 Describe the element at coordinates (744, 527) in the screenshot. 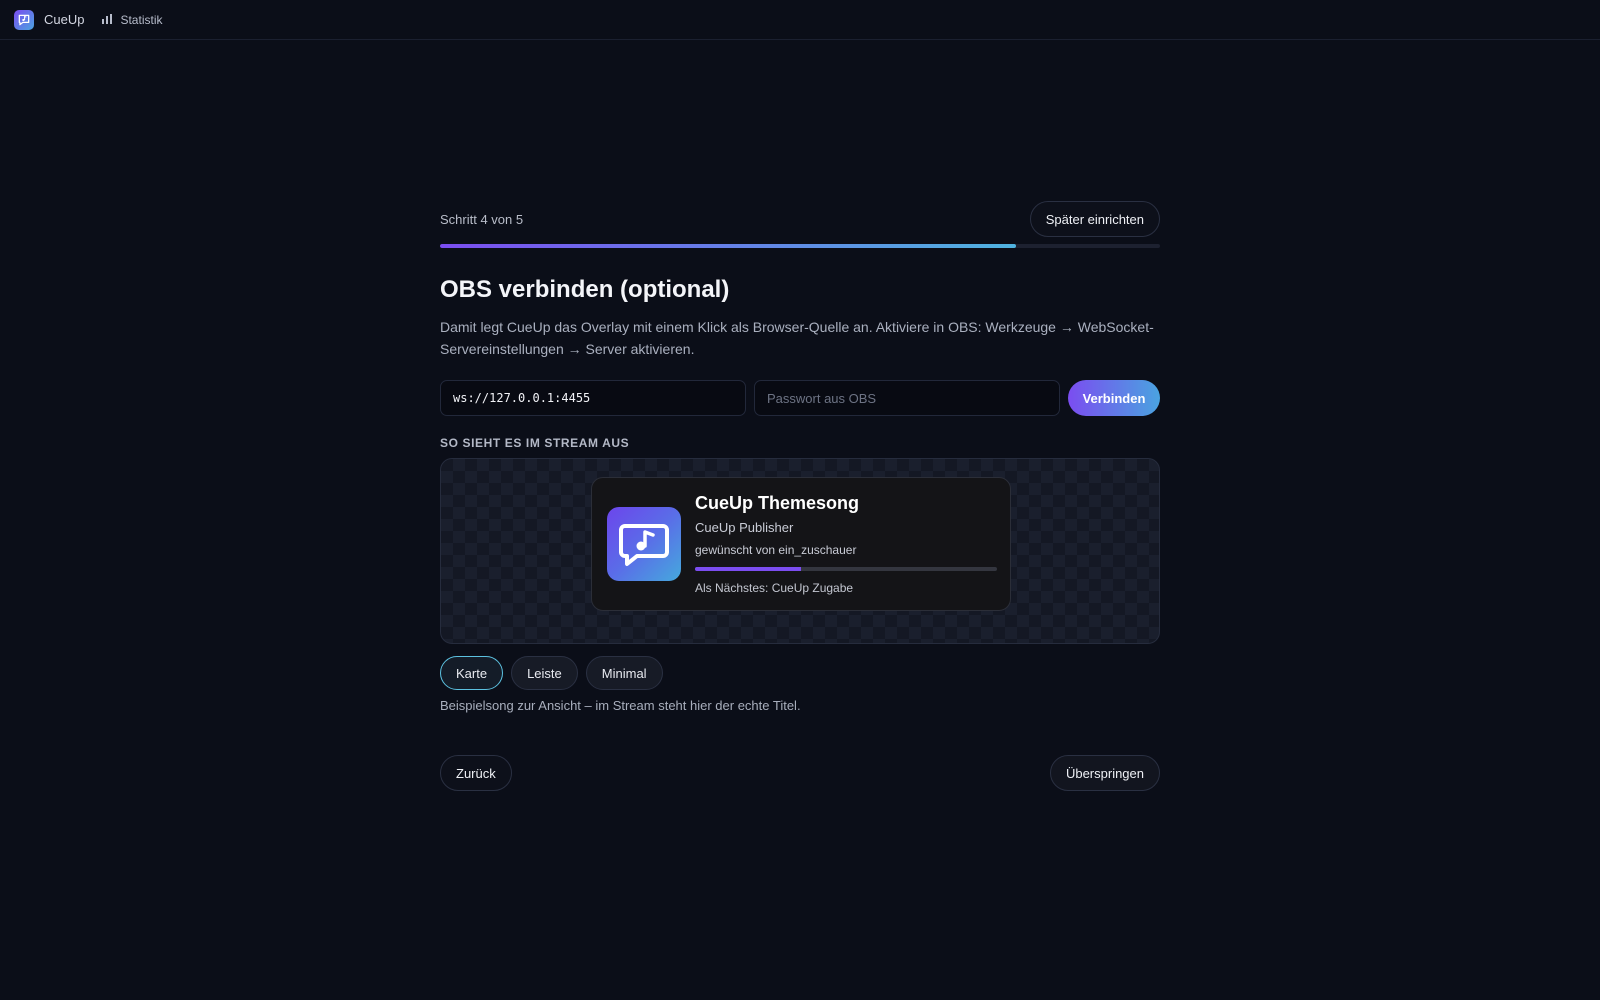

I see `song-artist: CueUp Publisher` at that location.